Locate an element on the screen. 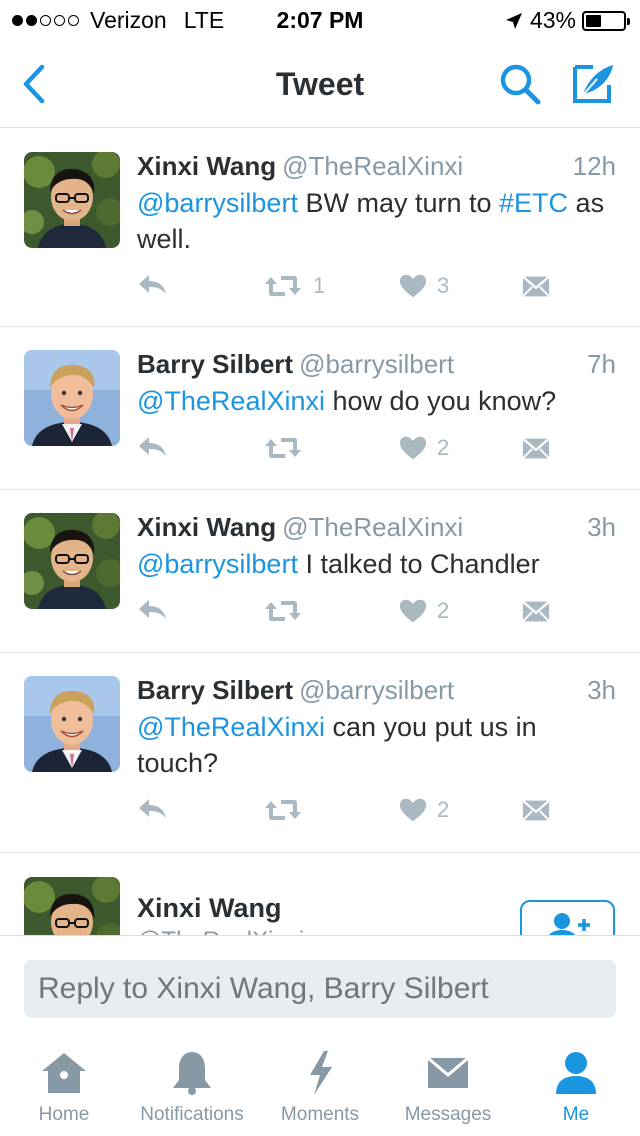 This screenshot has height=1136, width=640. retweet-button: 1 is located at coordinates (294, 286).